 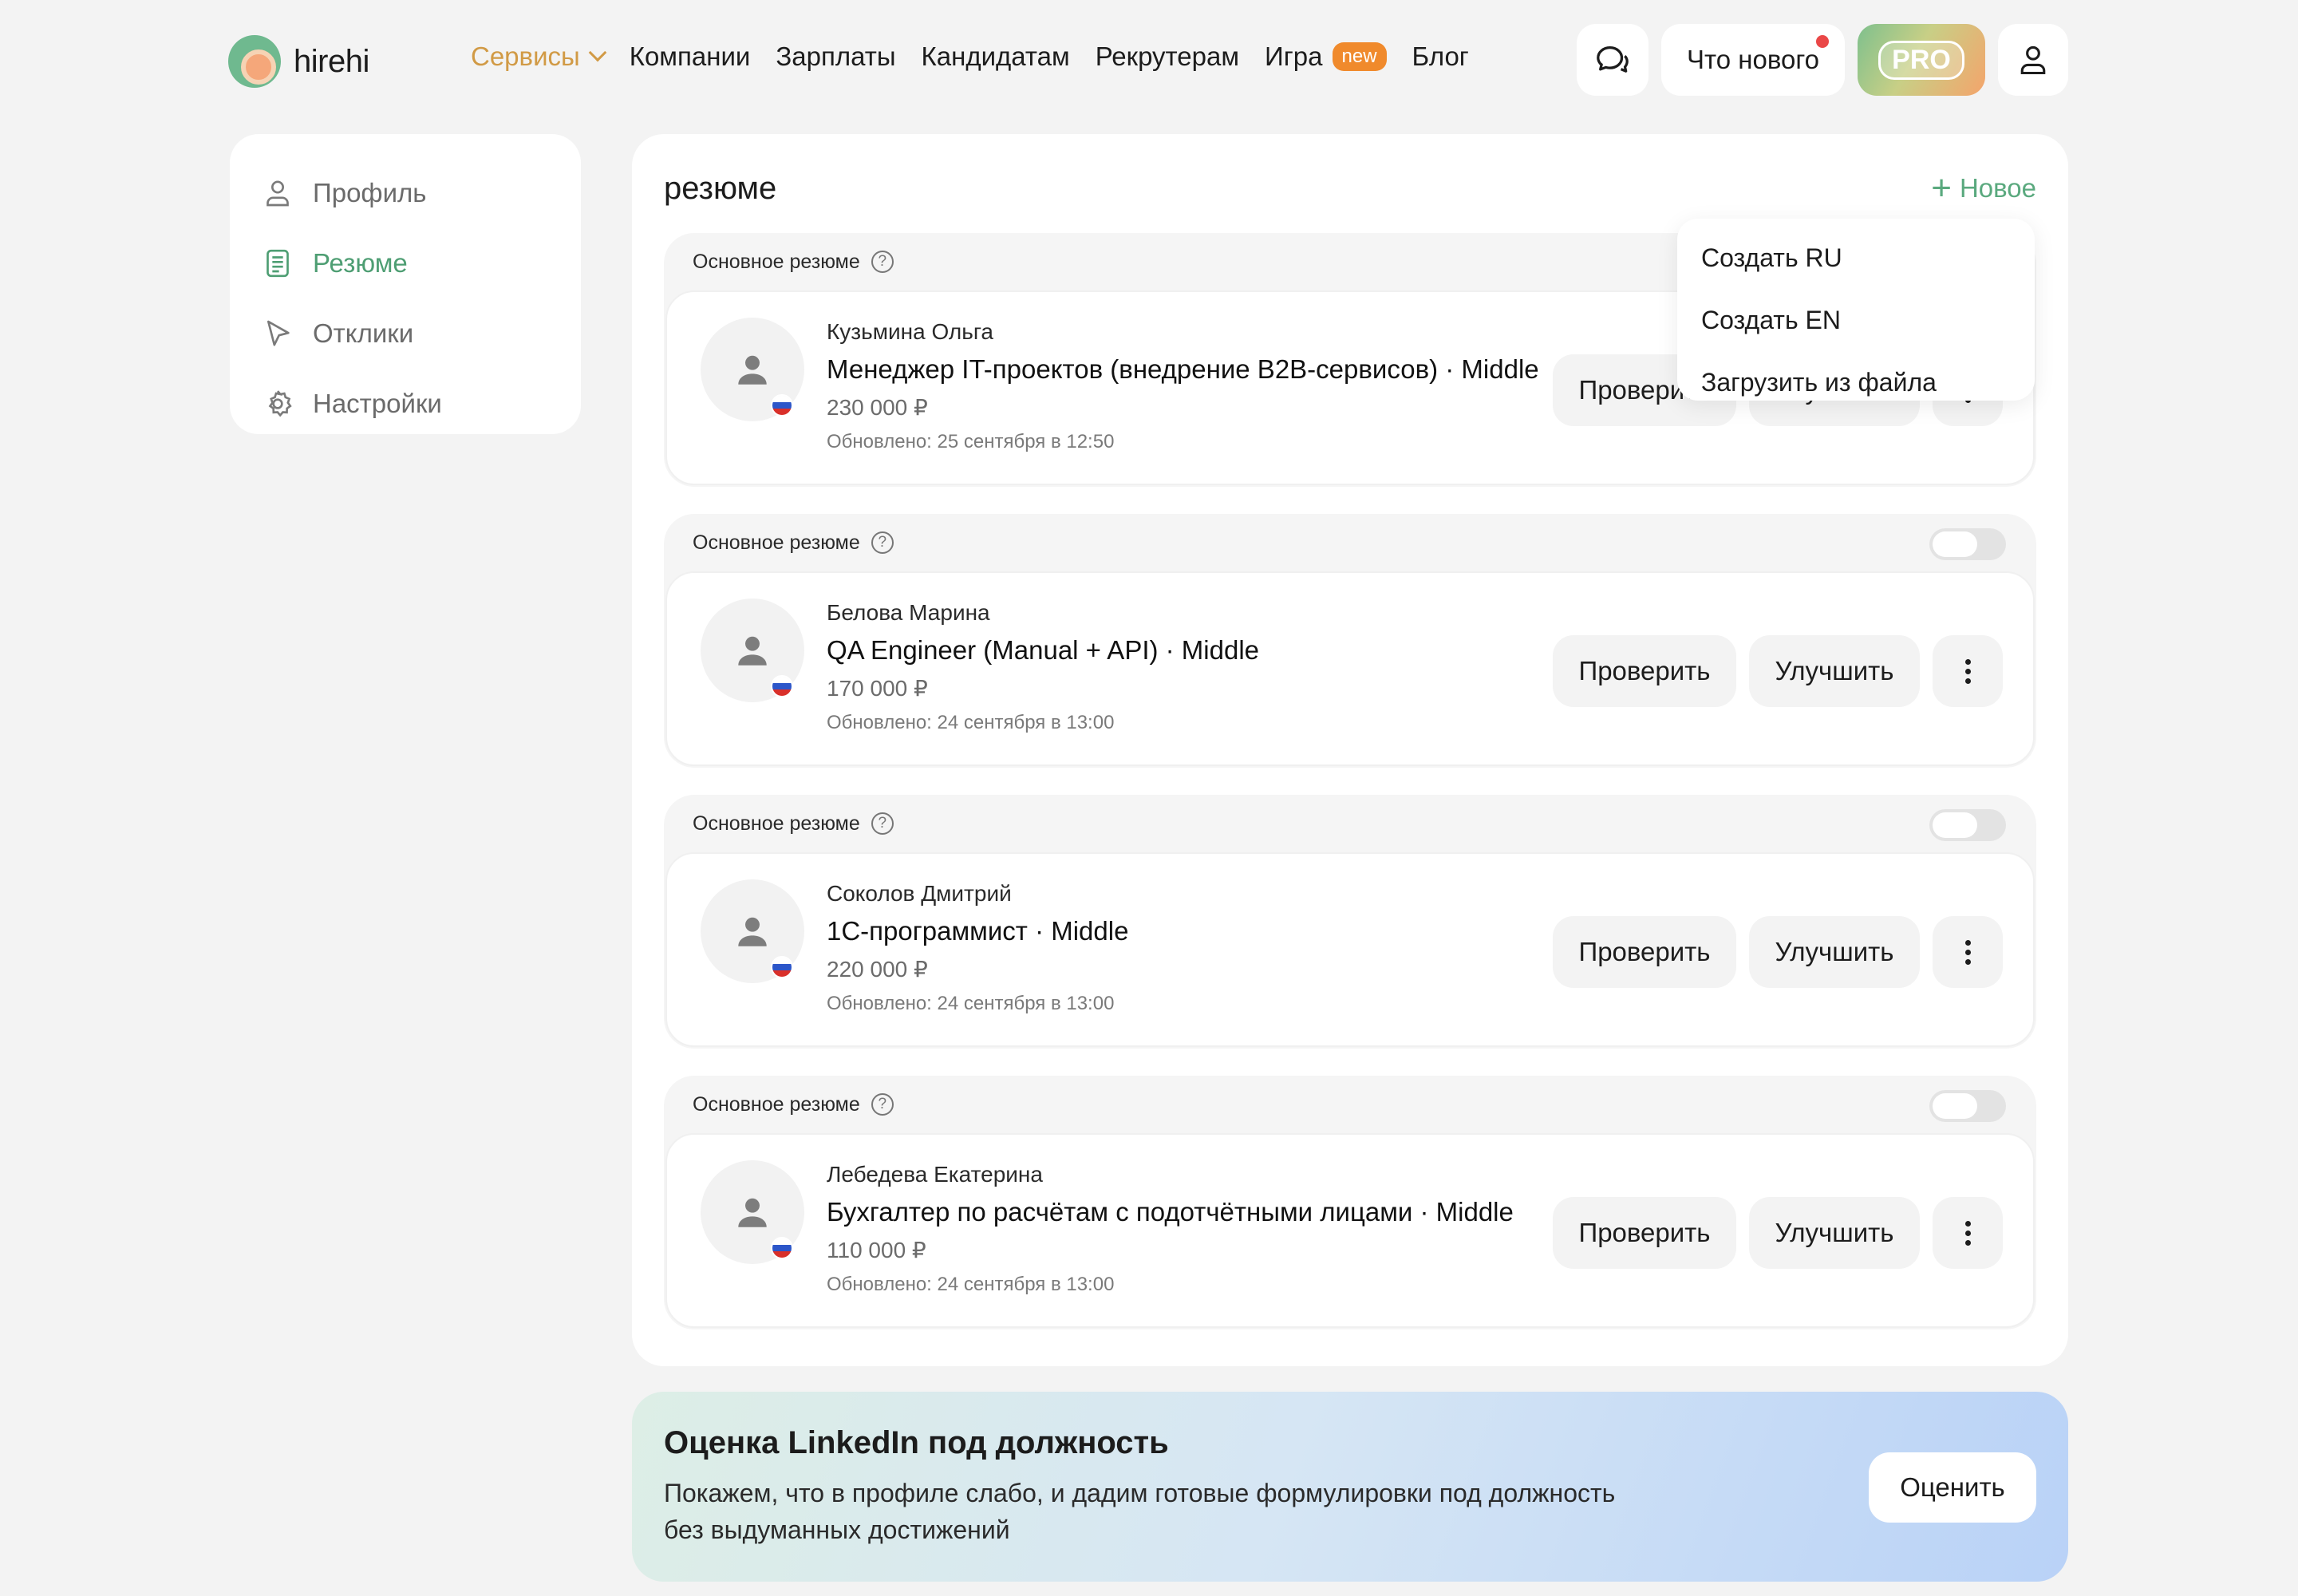 I want to click on menu-item-create-en: Создать EN, so click(x=1856, y=320).